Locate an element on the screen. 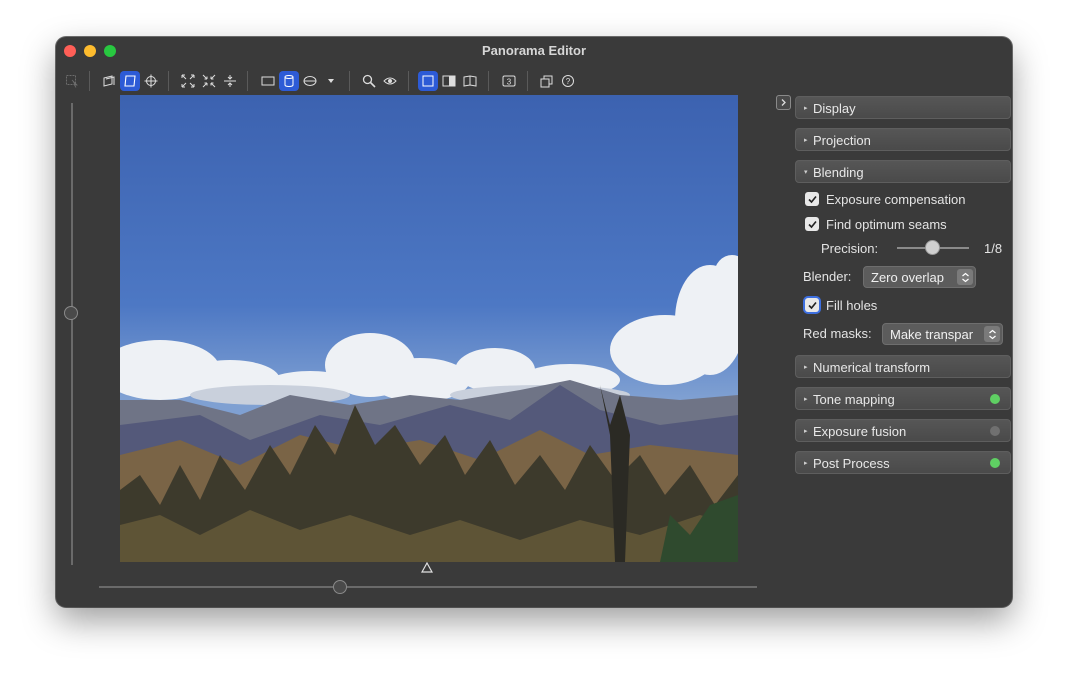 Image resolution: width=1067 pixels, height=681 pixels. window-title: Panorama Editor is located at coordinates (534, 50).